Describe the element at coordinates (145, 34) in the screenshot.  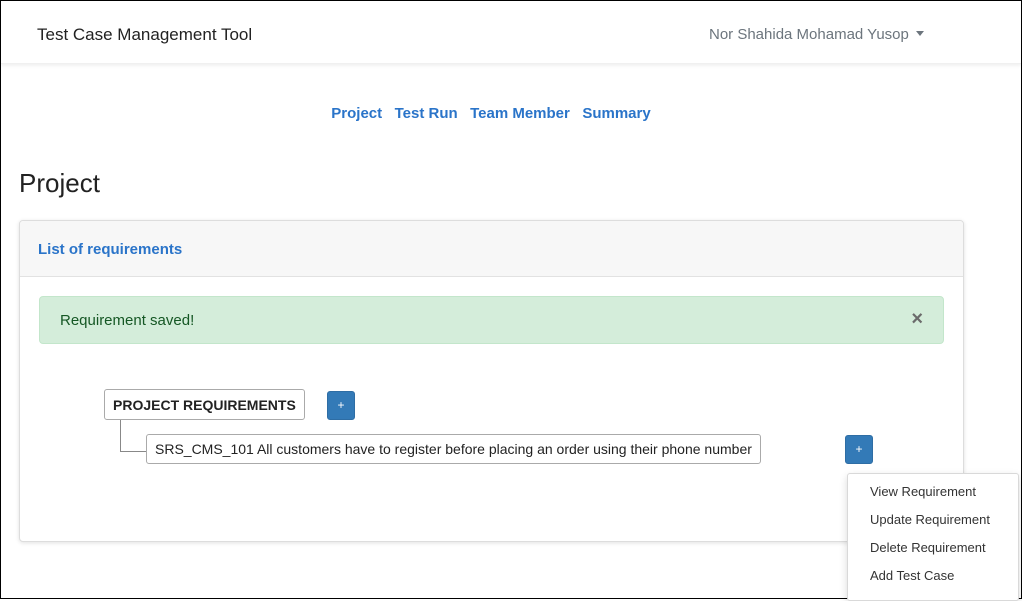
I see `app-title: Test Case Management Tool` at that location.